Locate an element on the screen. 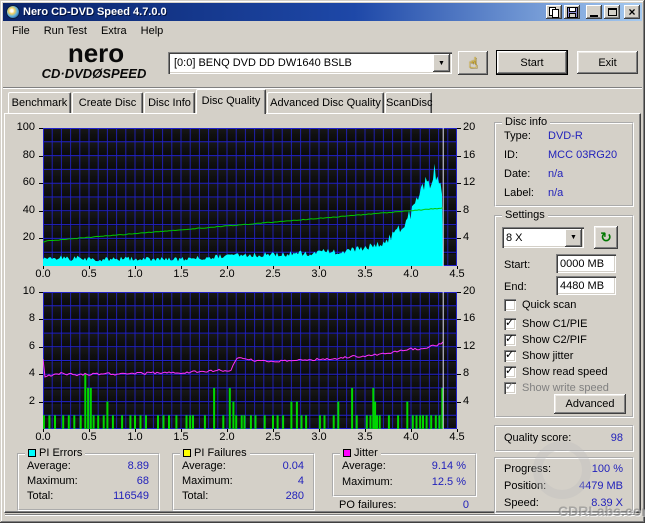  start-button: Start is located at coordinates (532, 62).